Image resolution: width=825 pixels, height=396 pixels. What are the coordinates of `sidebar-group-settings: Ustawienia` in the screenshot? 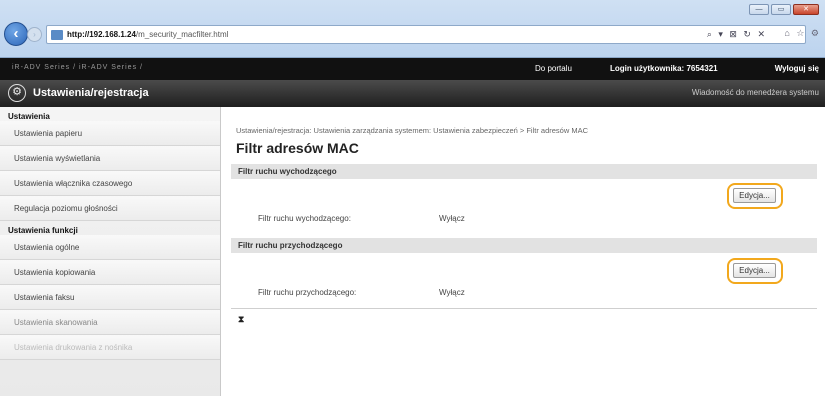 It's located at (29, 116).